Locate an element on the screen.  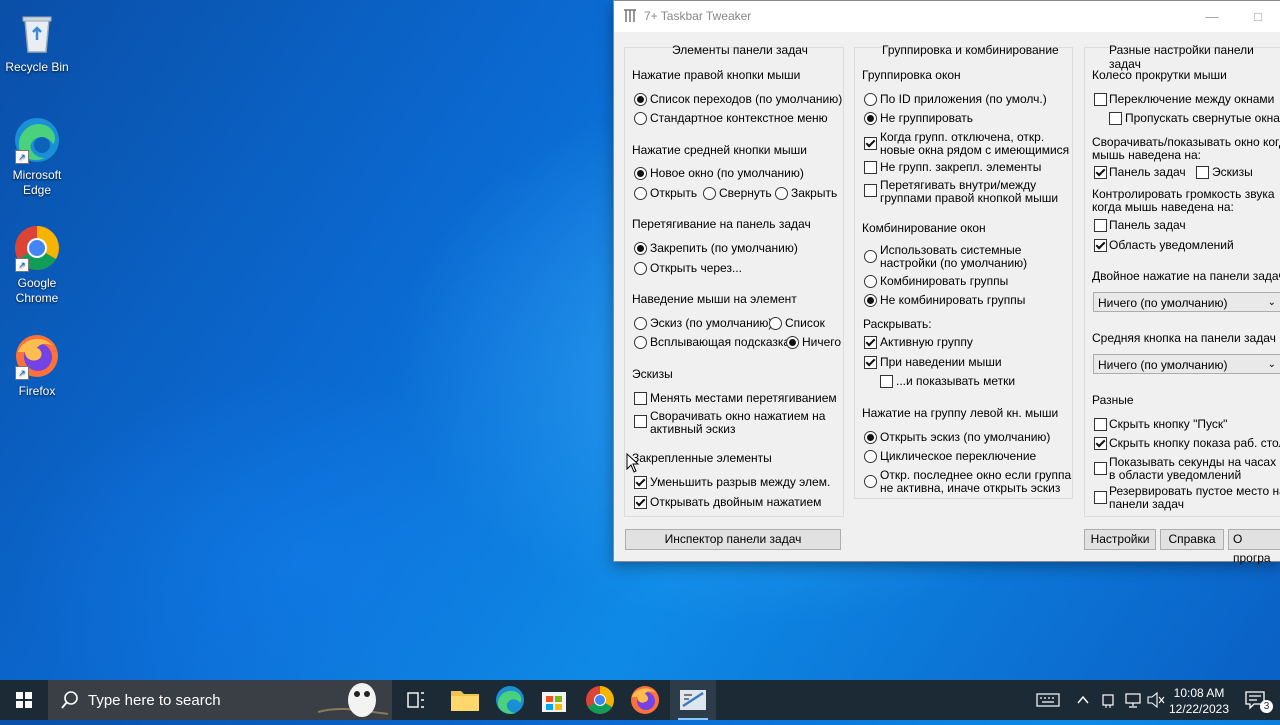
section-label: Раскрывать: is located at coordinates (897, 324).